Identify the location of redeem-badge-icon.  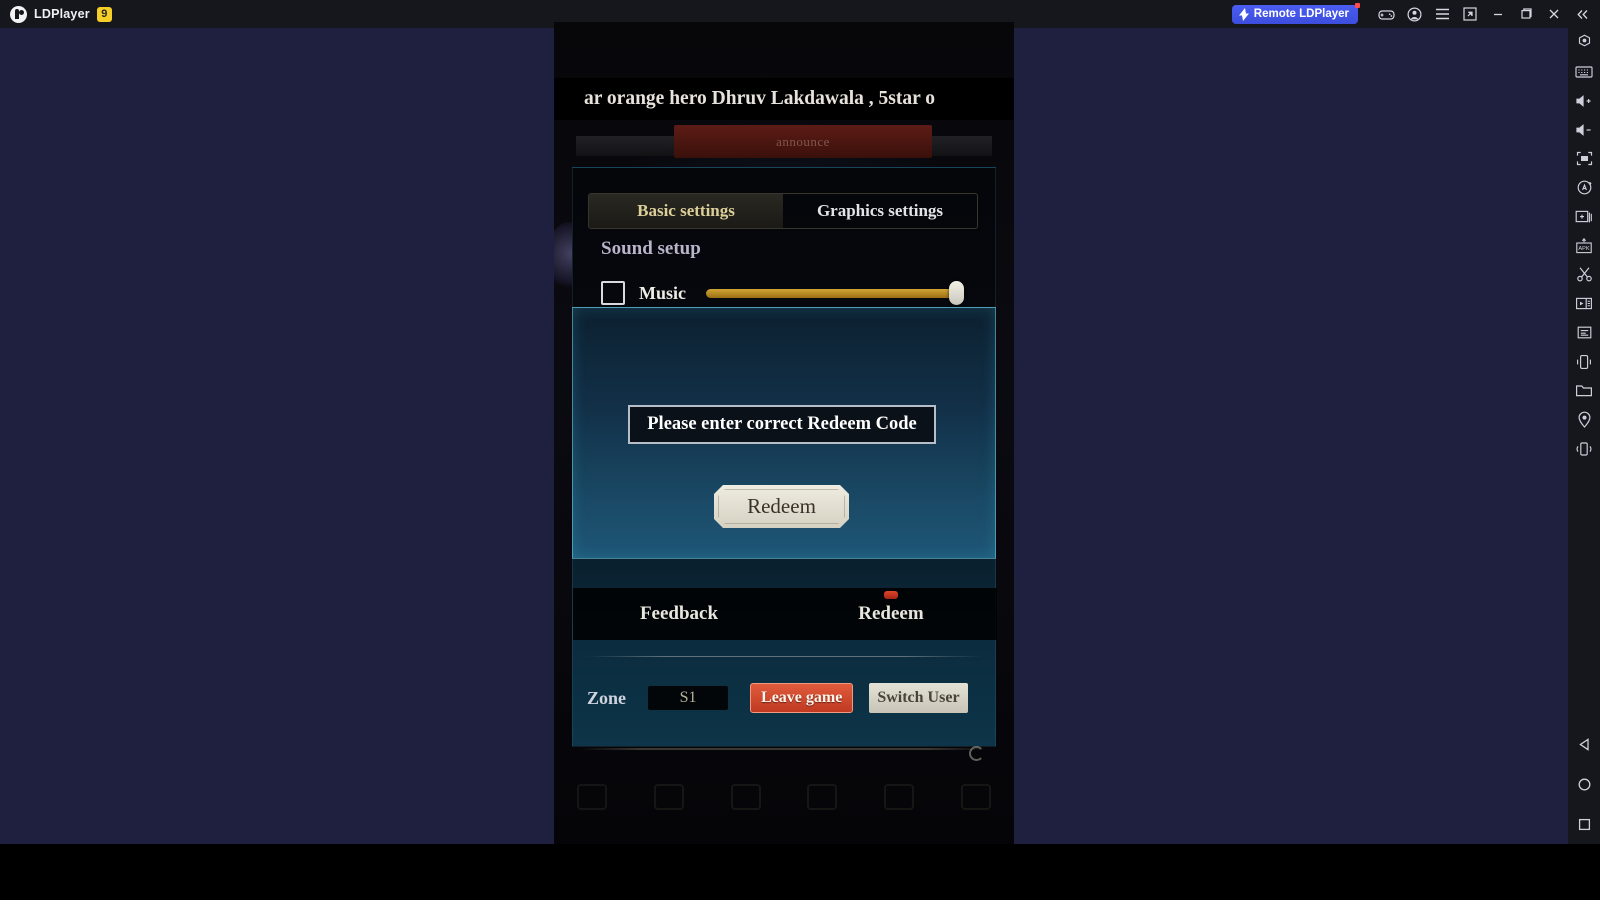
(891, 595).